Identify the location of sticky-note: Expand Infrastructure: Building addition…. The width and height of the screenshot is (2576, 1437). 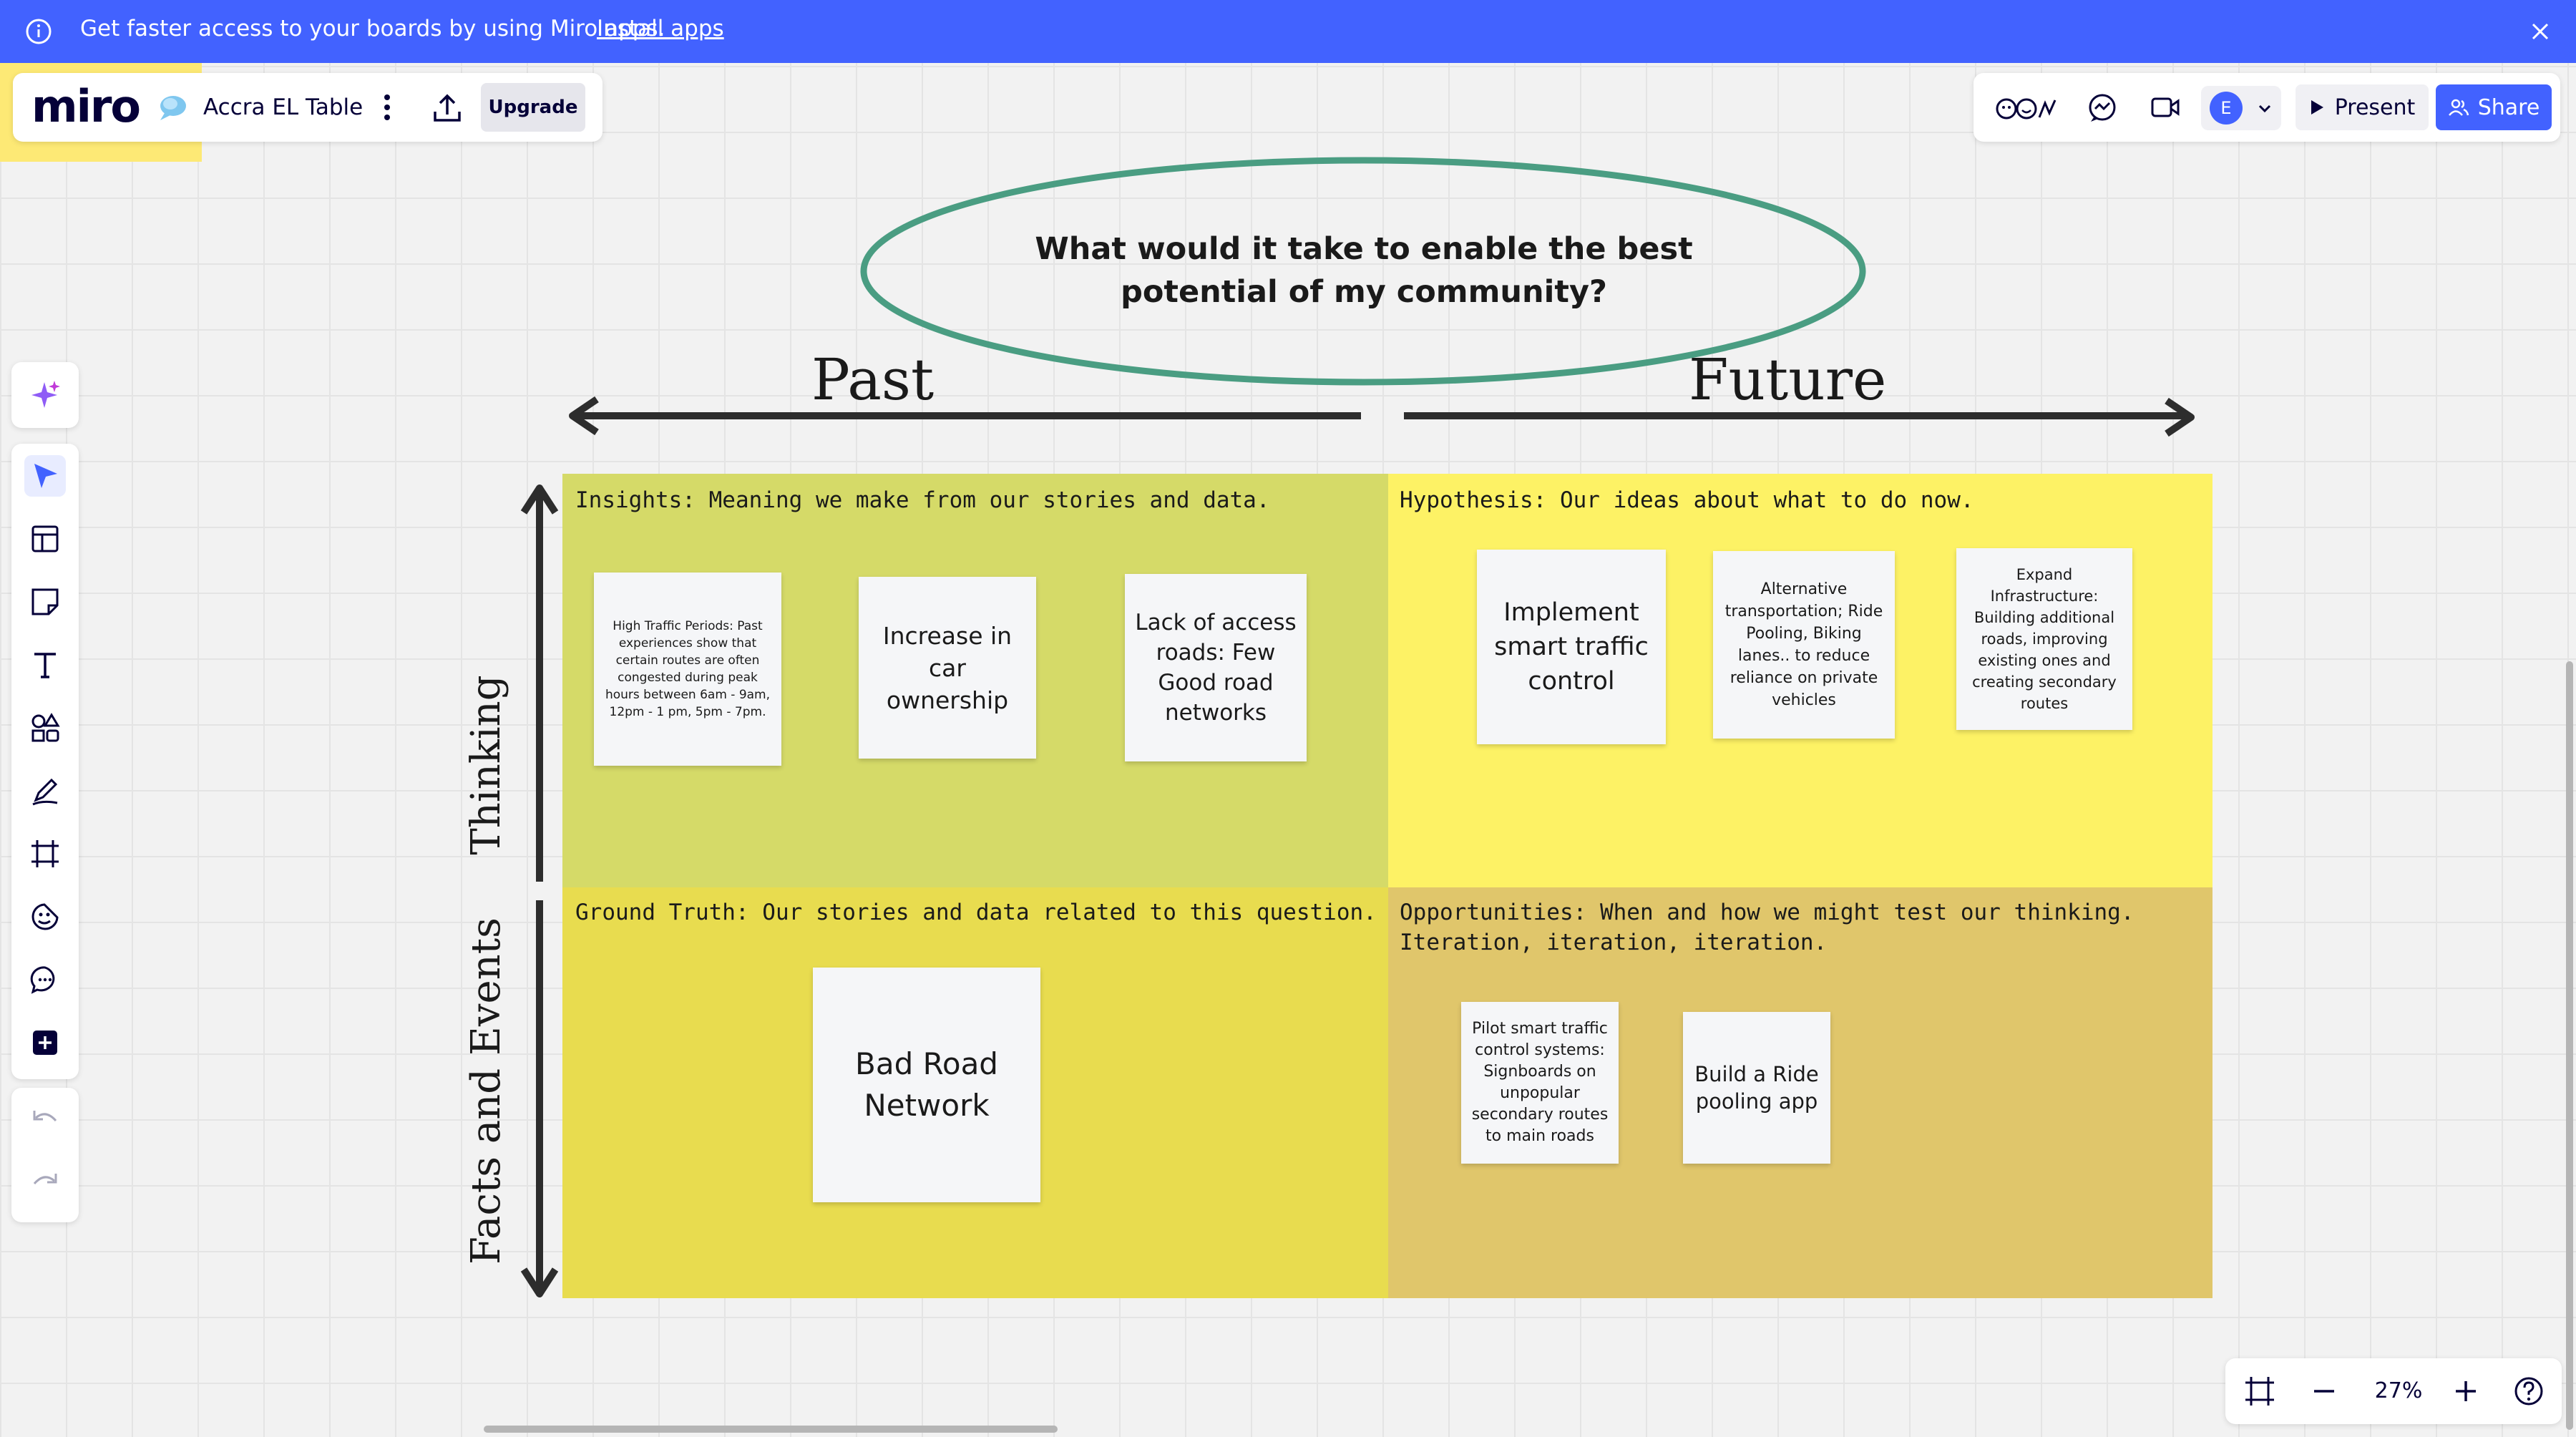
(2044, 639).